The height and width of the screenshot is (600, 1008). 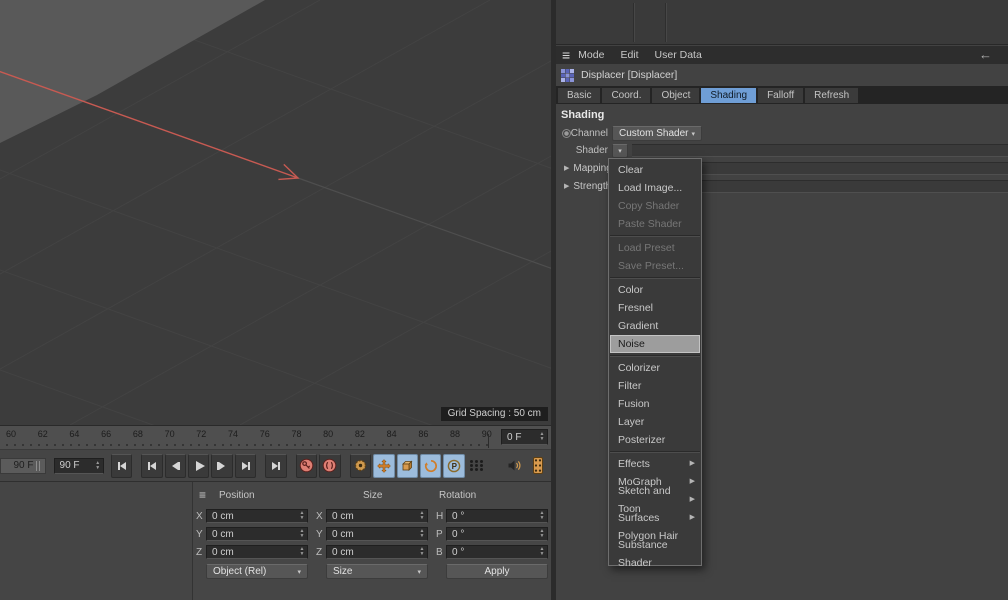 I want to click on position-space-dropdown: Object (Rel) ▾, so click(x=257, y=571).